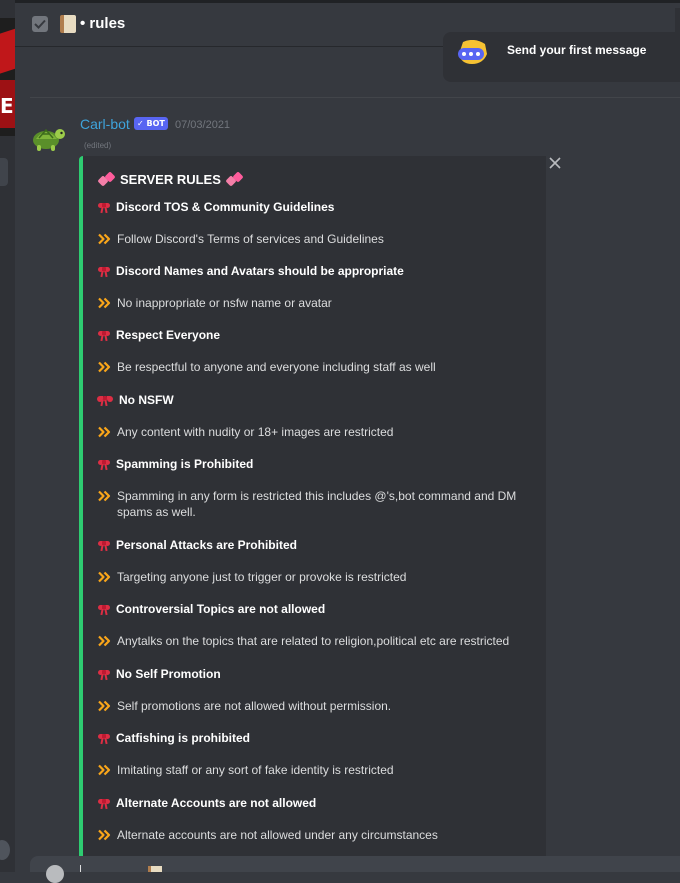 Image resolution: width=680 pixels, height=883 pixels. I want to click on server-add-icon, so click(5, 850).